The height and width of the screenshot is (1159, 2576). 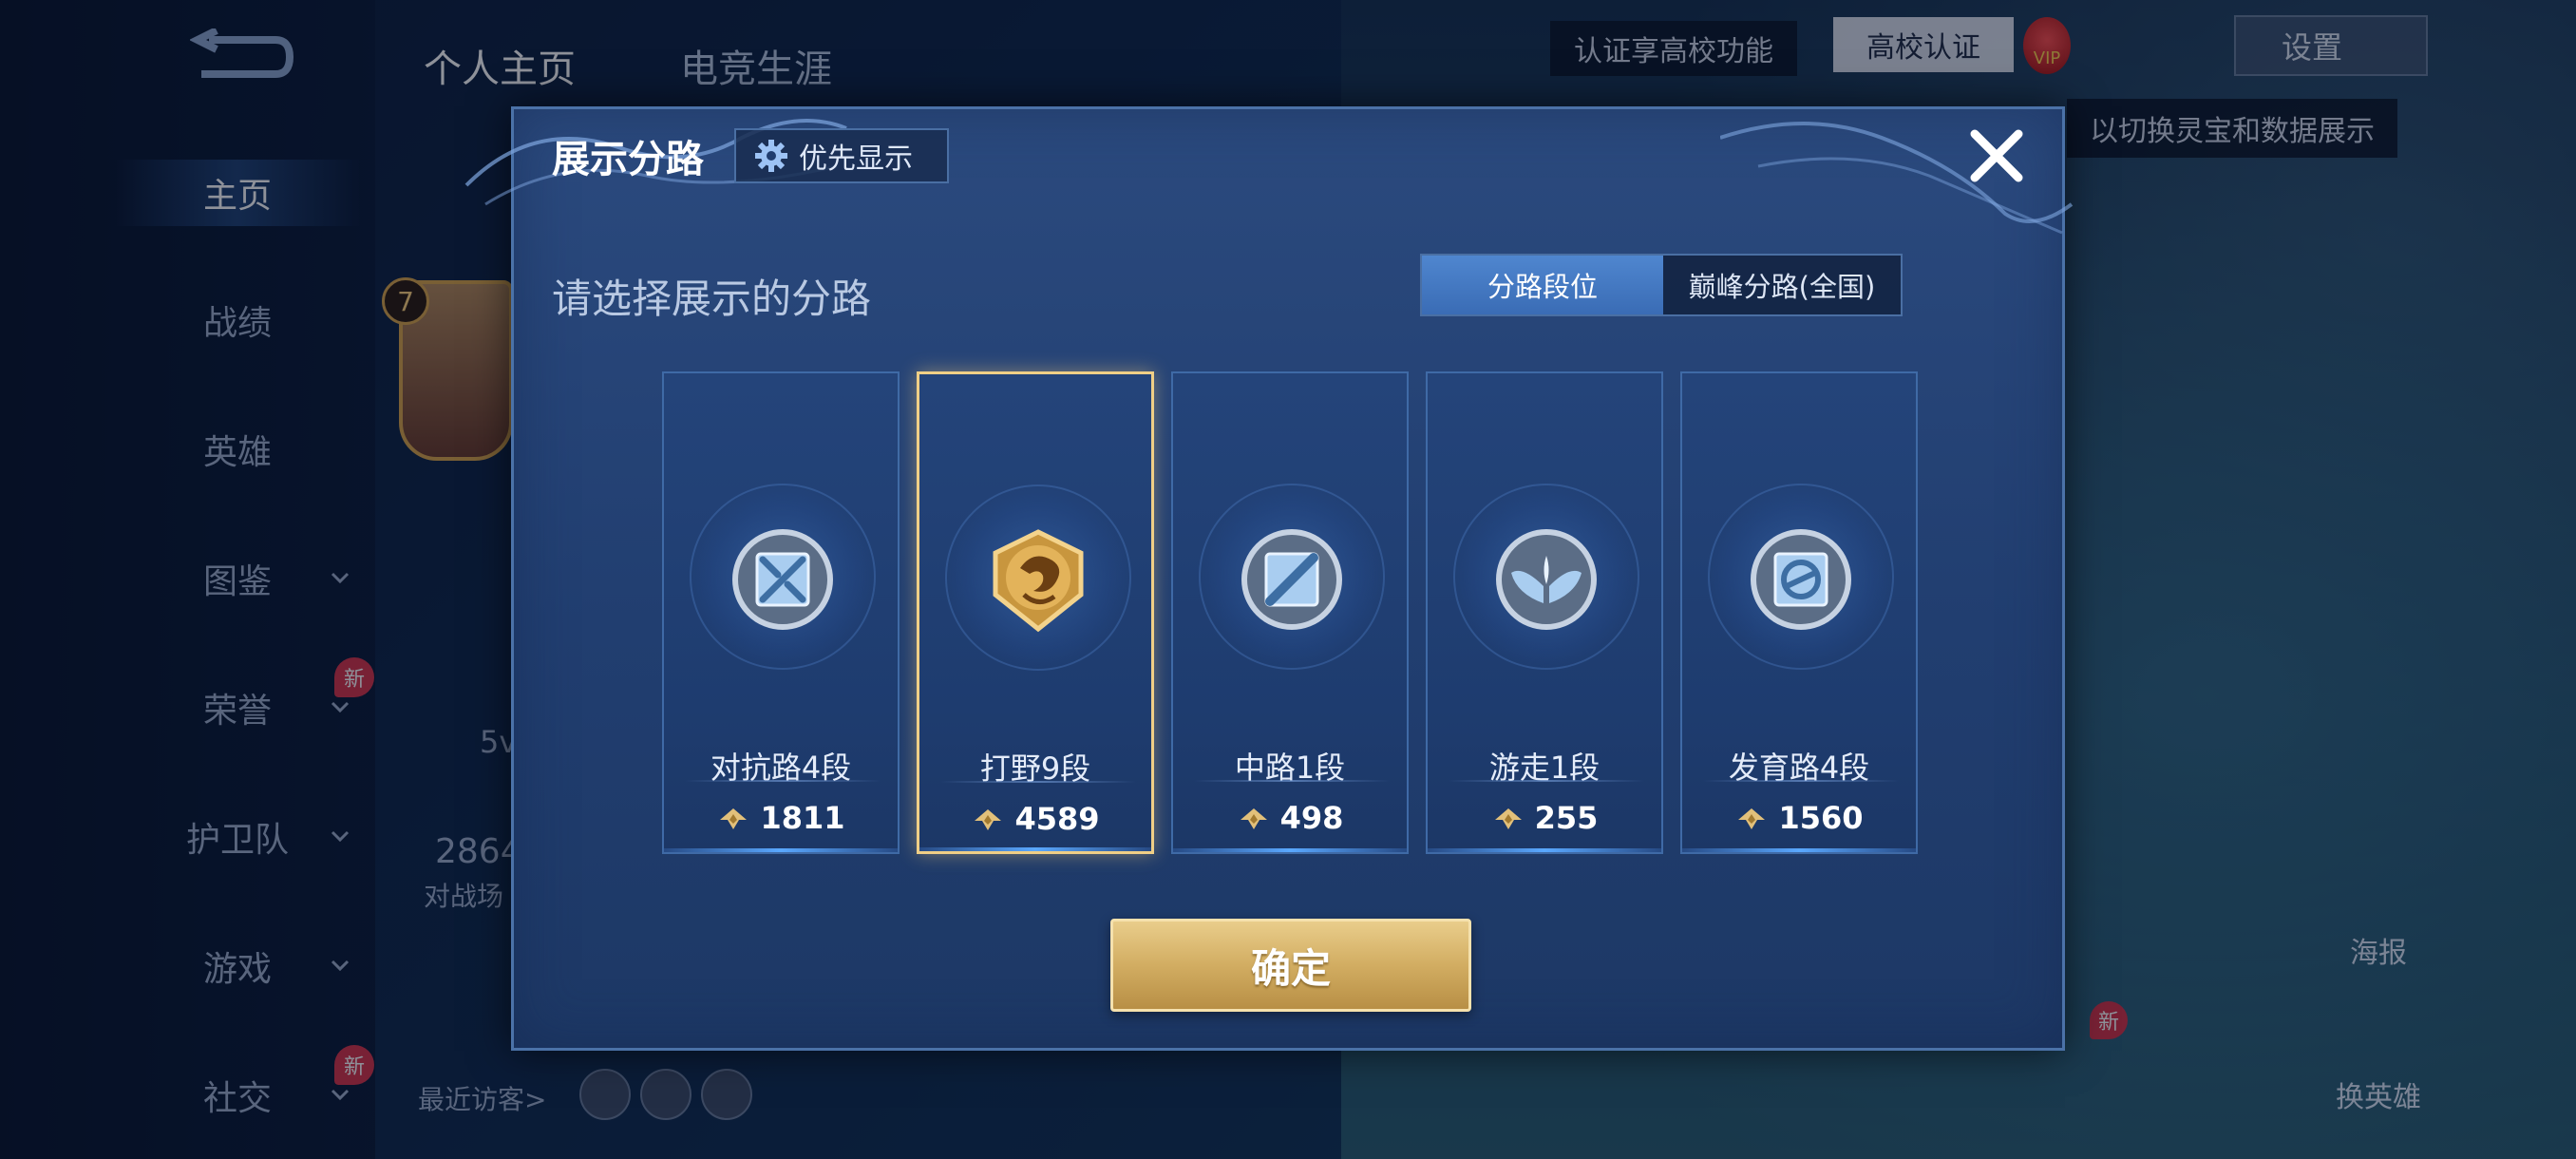 I want to click on lane-score: 1560, so click(x=1799, y=818).